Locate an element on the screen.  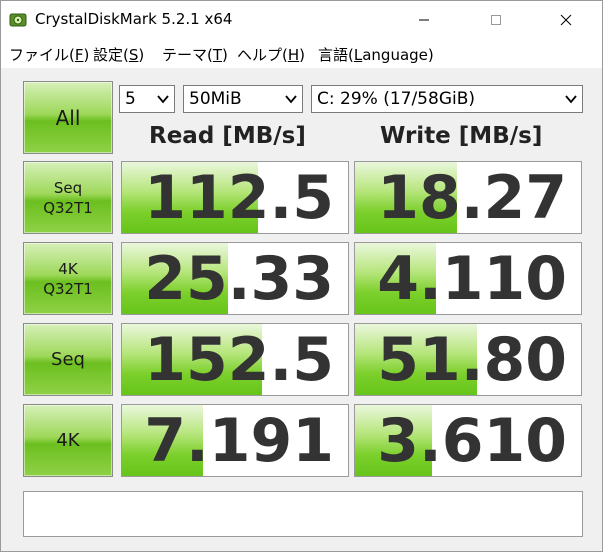
menu-file: ファイル(F) is located at coordinates (49, 54).